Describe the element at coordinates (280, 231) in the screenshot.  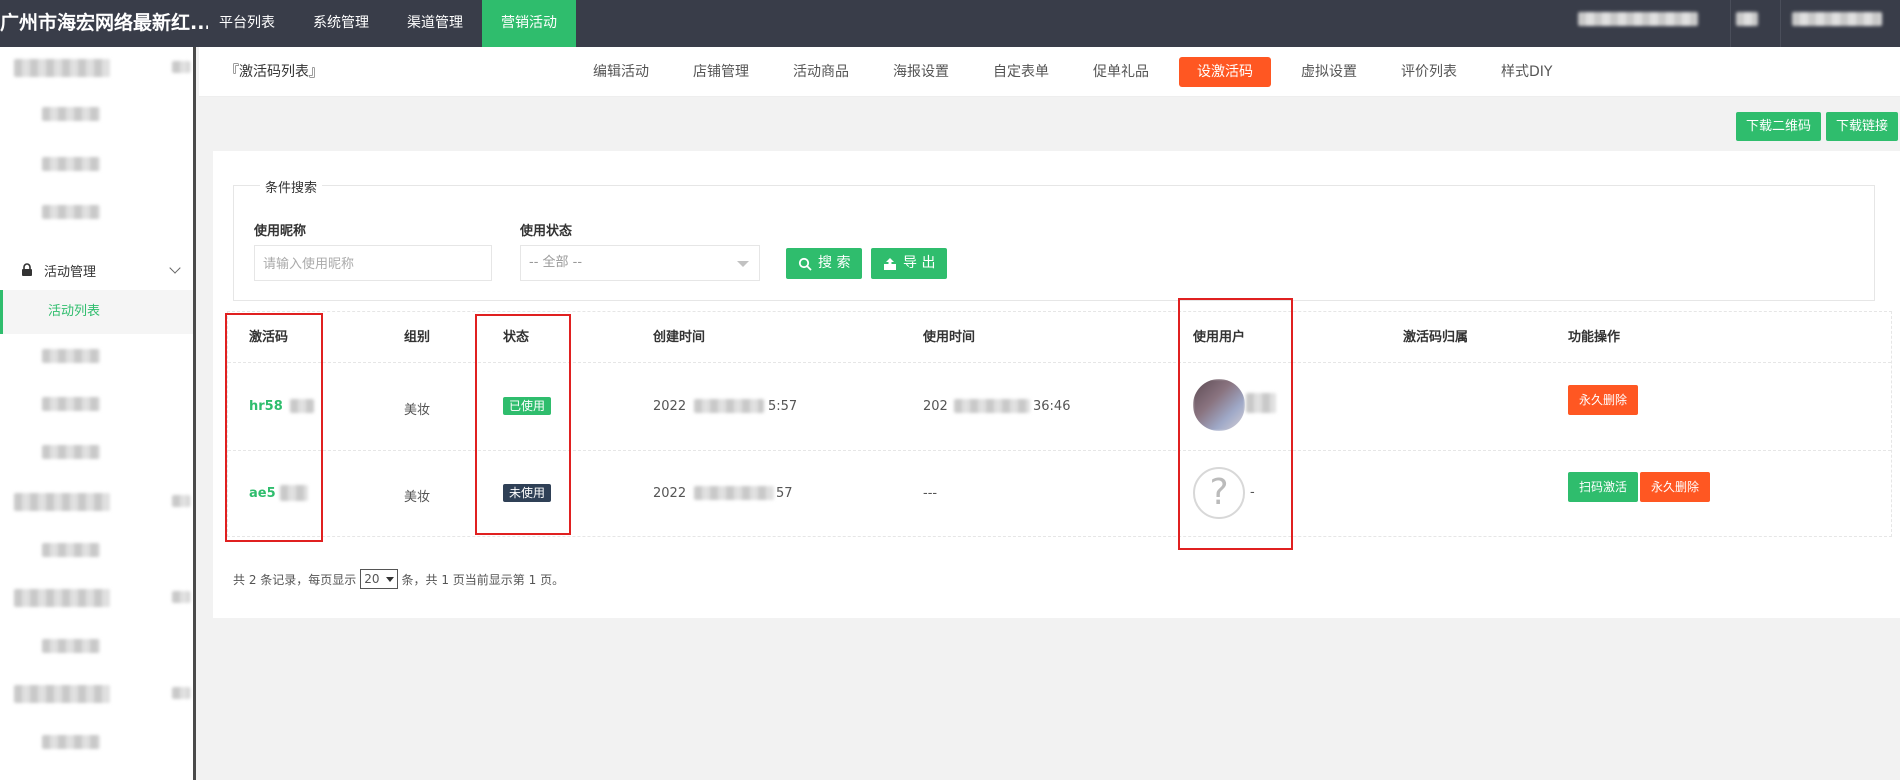
I see `nickname-label: 使用昵称` at that location.